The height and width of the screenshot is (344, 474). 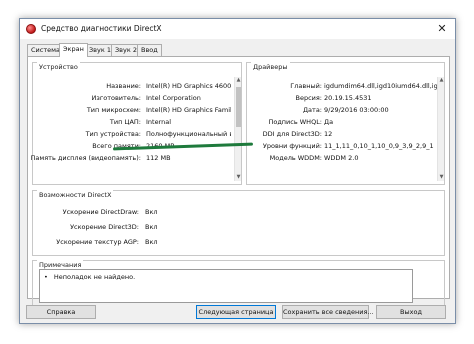 I want to click on exit-button: Выход, so click(x=411, y=312).